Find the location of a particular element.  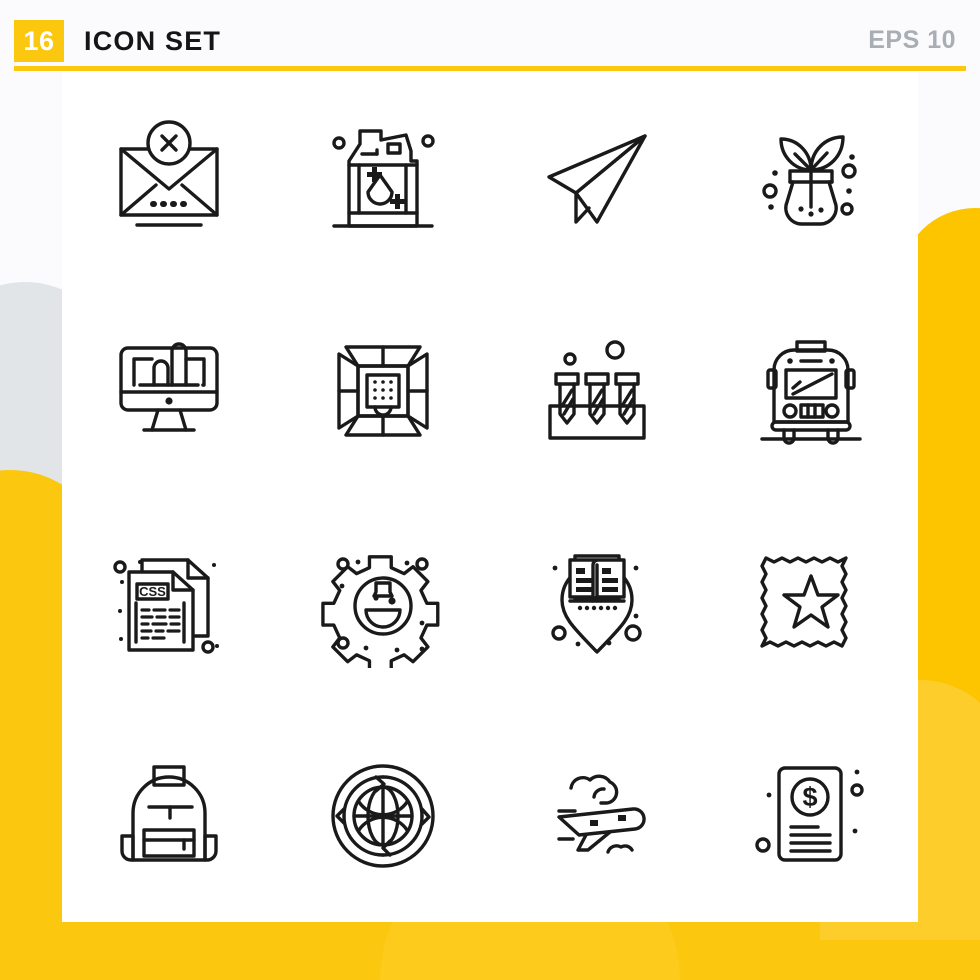

airplane-clouds-icon is located at coordinates (601, 814).